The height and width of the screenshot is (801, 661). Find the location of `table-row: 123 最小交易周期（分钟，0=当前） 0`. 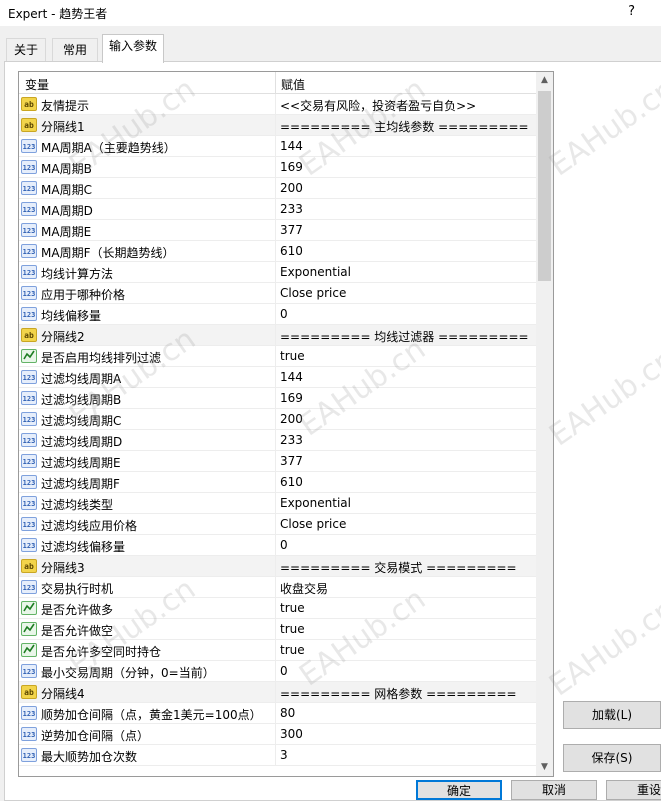

table-row: 123 最小交易周期（分钟，0=当前） 0 is located at coordinates (278, 671).